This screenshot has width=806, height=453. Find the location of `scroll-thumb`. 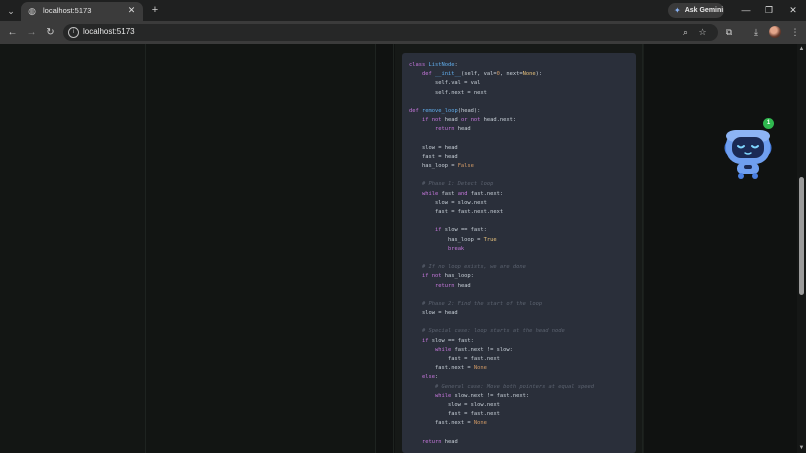

scroll-thumb is located at coordinates (801, 236).